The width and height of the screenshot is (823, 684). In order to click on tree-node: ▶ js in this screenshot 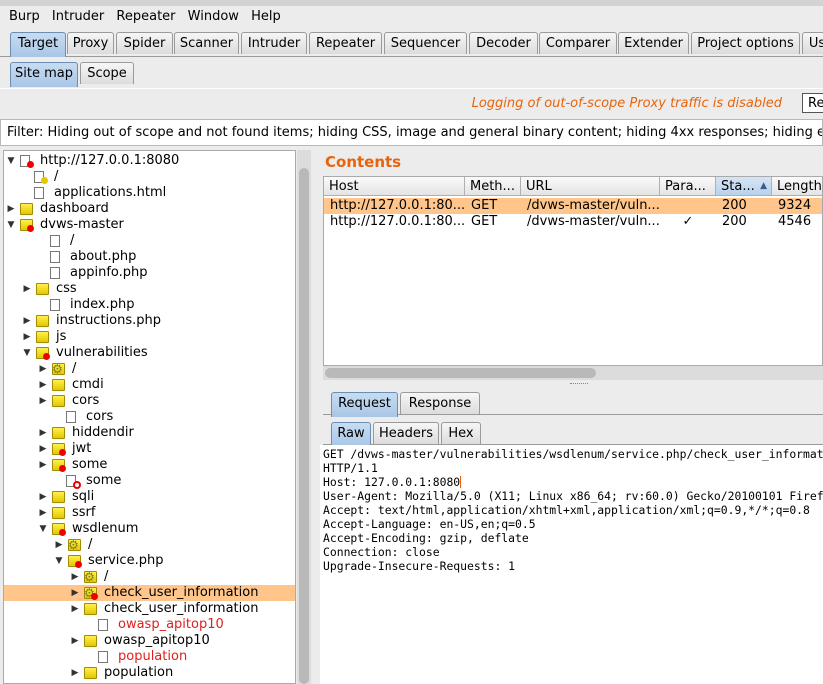, I will do `click(149, 337)`.